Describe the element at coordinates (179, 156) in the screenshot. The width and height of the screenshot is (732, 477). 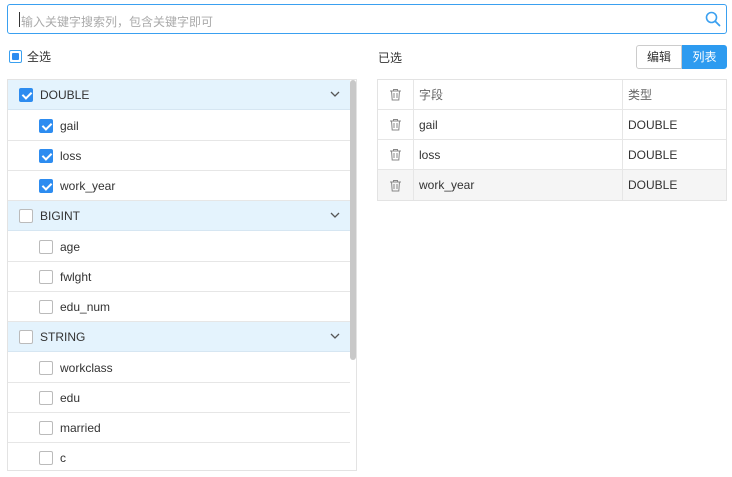
I see `list-item: loss` at that location.